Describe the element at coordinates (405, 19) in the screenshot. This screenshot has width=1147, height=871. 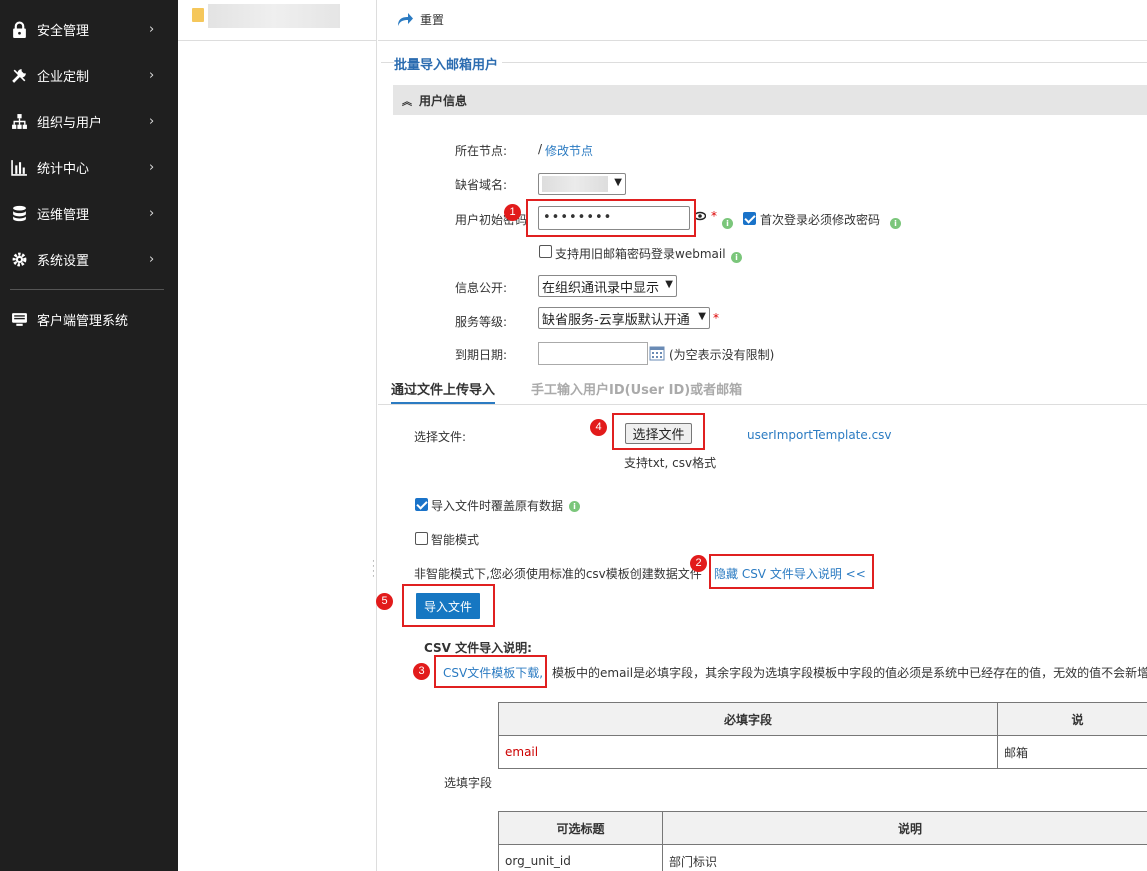
I see `redo-arrow-icon` at that location.